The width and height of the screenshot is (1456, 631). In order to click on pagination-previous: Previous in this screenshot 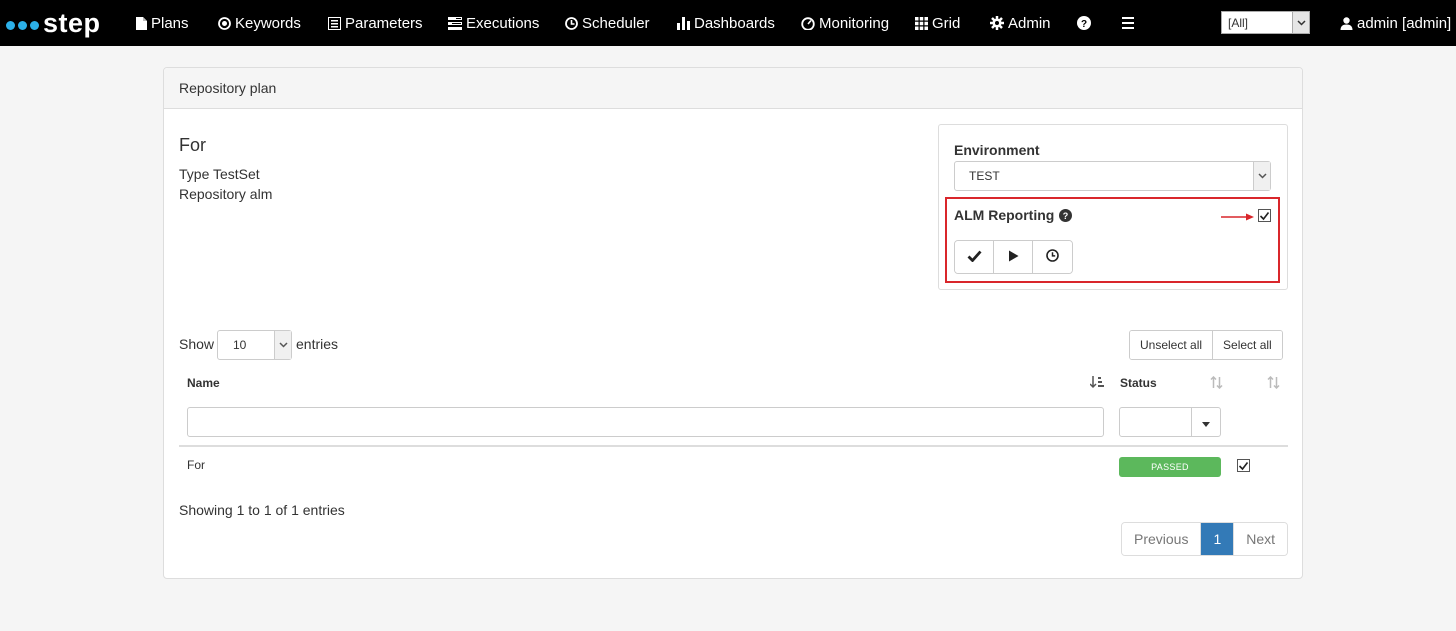, I will do `click(1162, 539)`.